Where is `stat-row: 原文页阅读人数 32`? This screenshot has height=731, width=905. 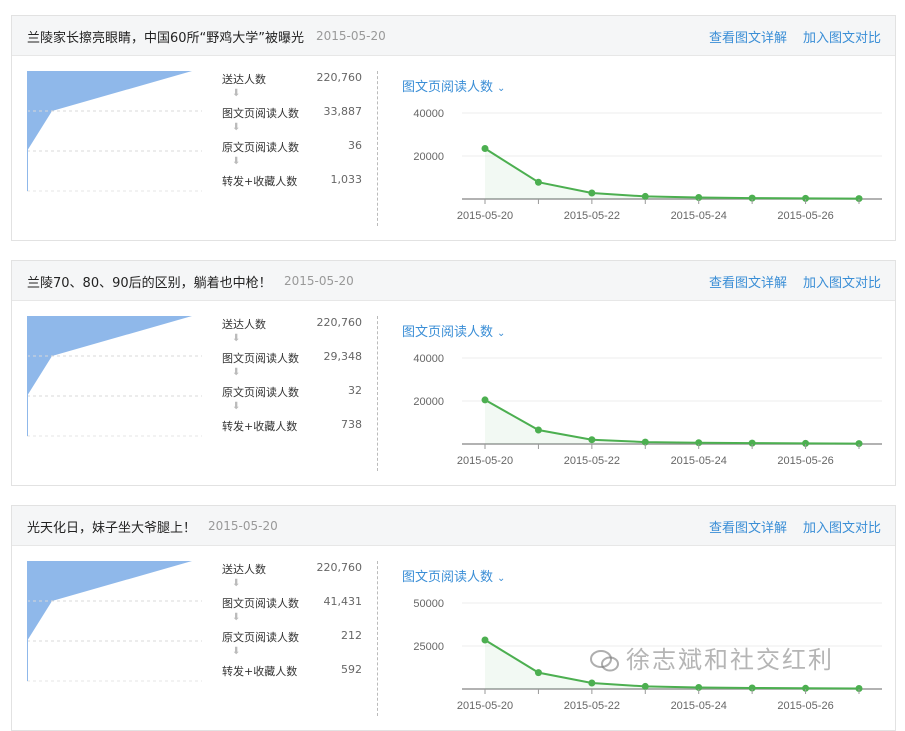
stat-row: 原文页阅读人数 32 is located at coordinates (292, 392).